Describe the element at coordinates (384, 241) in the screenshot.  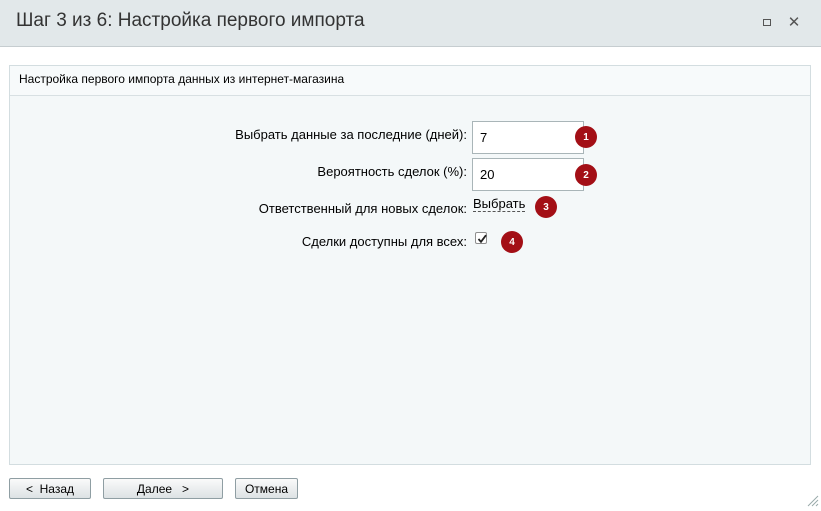
I see `public-label: Сделки доступны для всех:` at that location.